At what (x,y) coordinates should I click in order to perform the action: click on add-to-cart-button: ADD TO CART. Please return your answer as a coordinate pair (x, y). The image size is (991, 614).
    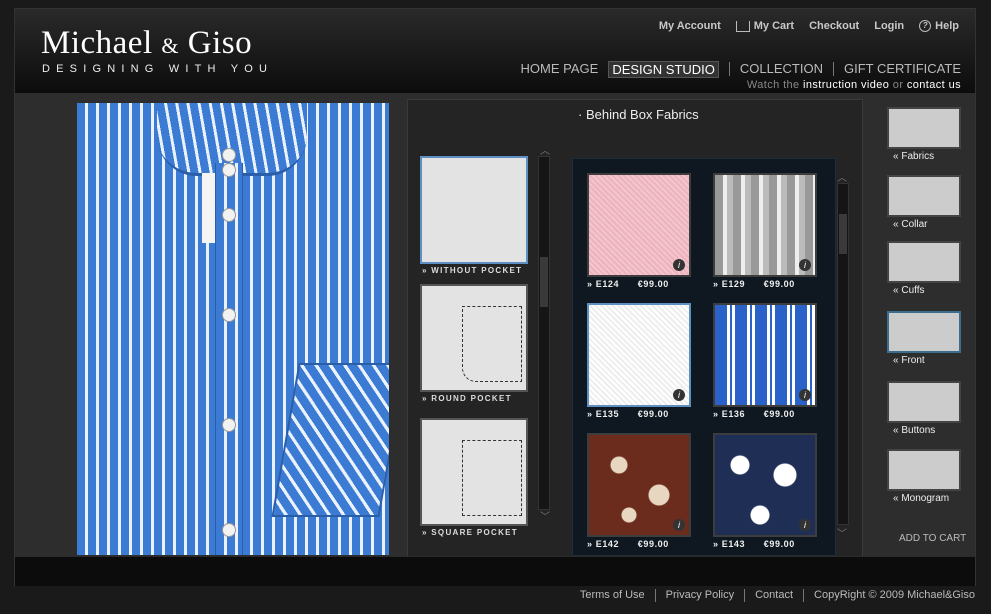
    Looking at the image, I should click on (932, 538).